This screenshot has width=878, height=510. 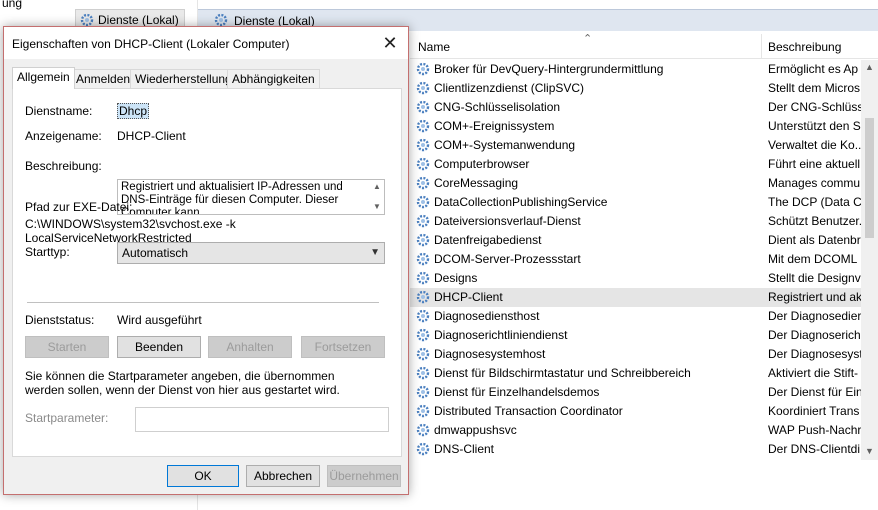 I want to click on sort-ascending-icon: ⌃, so click(x=588, y=39).